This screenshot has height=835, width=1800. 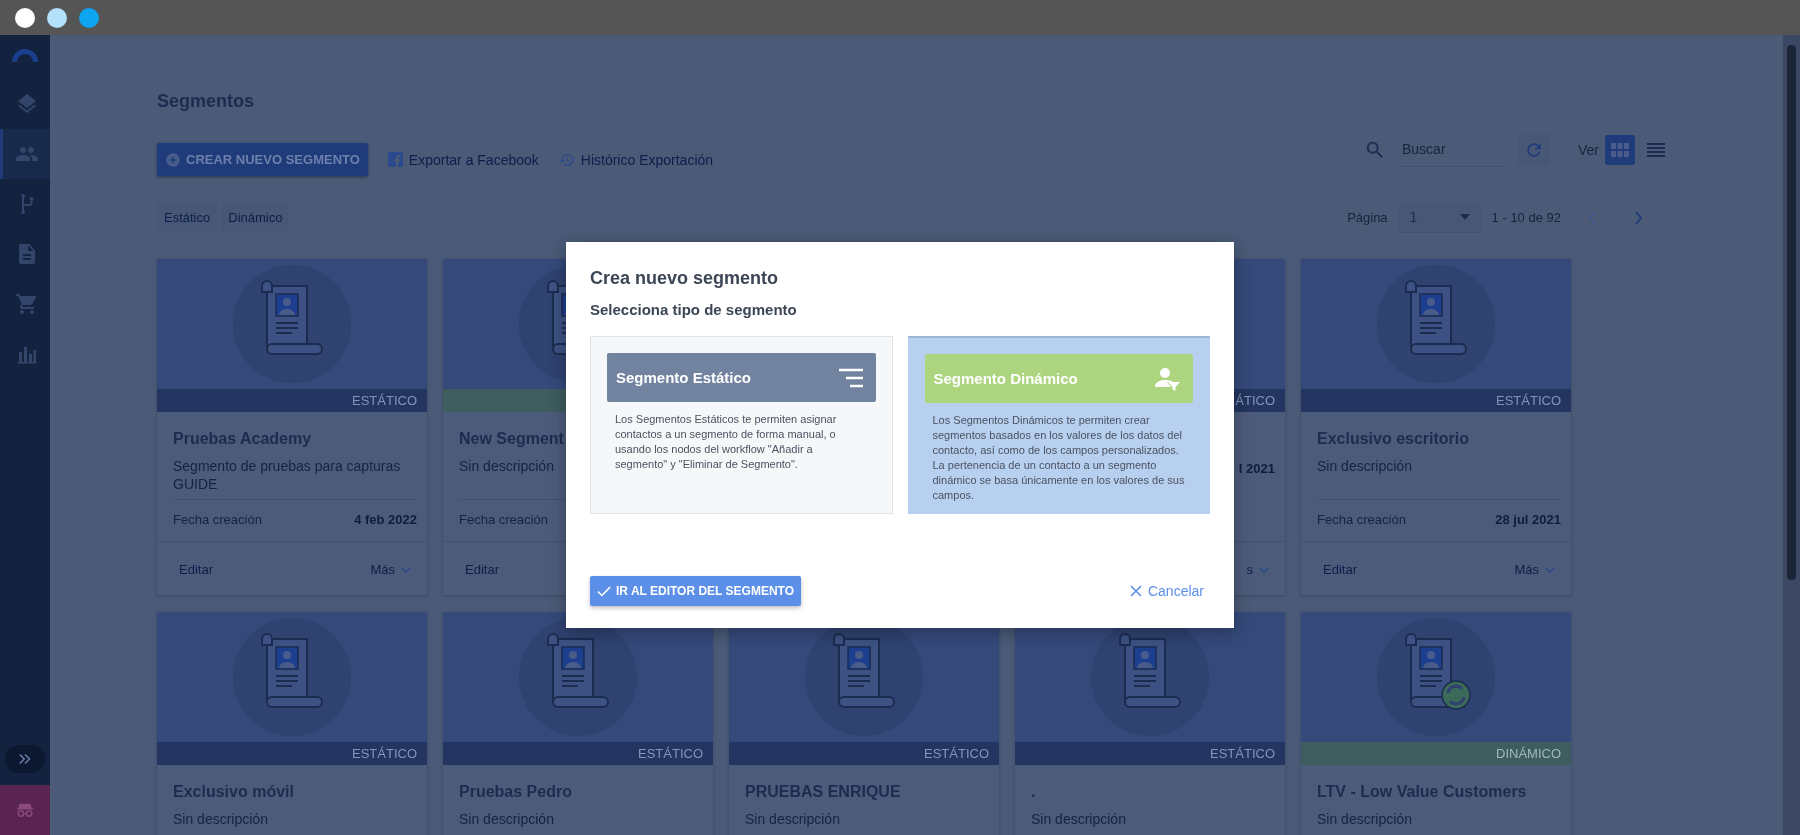 What do you see at coordinates (385, 519) in the screenshot?
I see `creation-date: 4 feb 2022` at bounding box center [385, 519].